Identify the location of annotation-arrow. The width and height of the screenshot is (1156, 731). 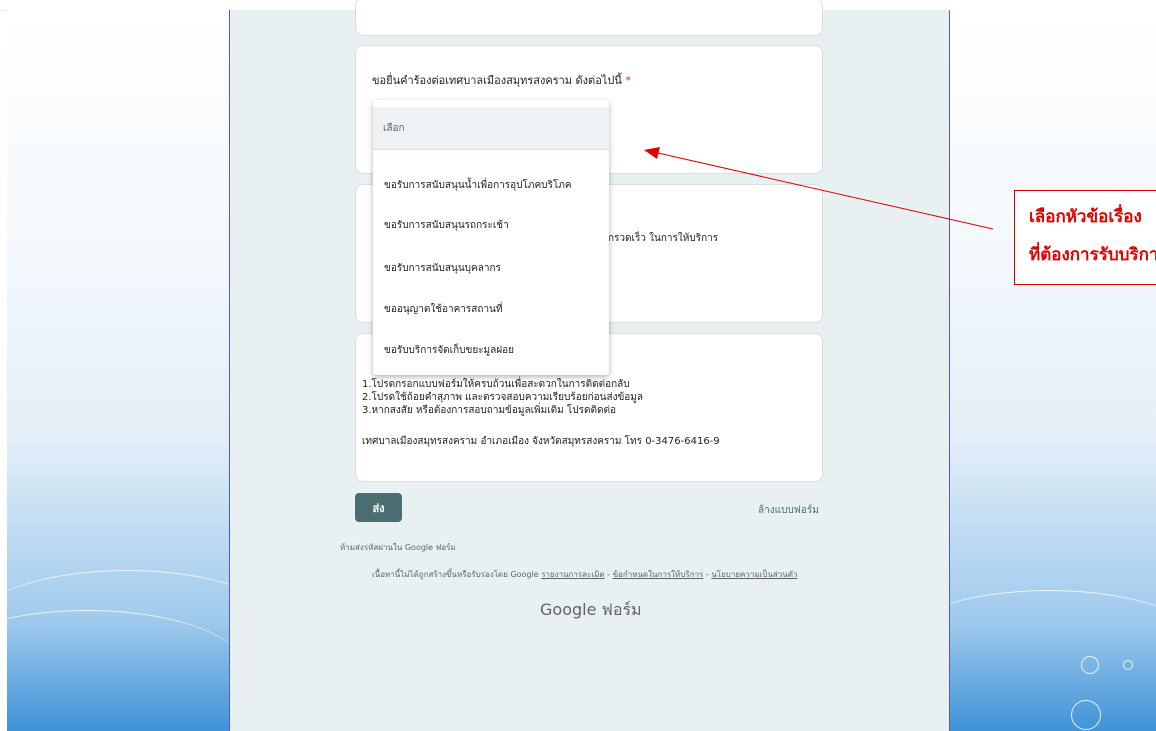
(819, 188).